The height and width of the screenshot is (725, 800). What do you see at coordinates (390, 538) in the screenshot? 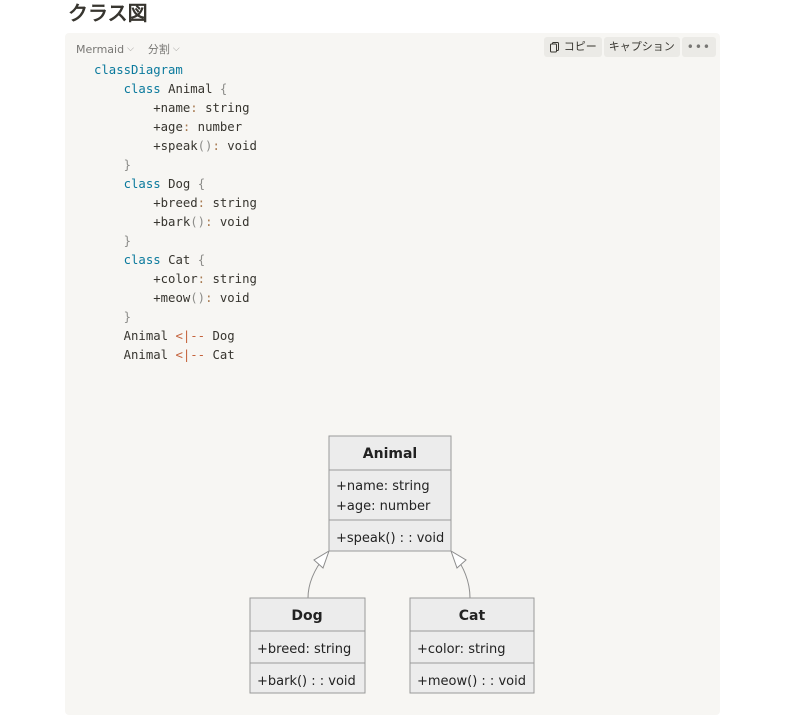
I see `uml-method: +speak() : : void` at bounding box center [390, 538].